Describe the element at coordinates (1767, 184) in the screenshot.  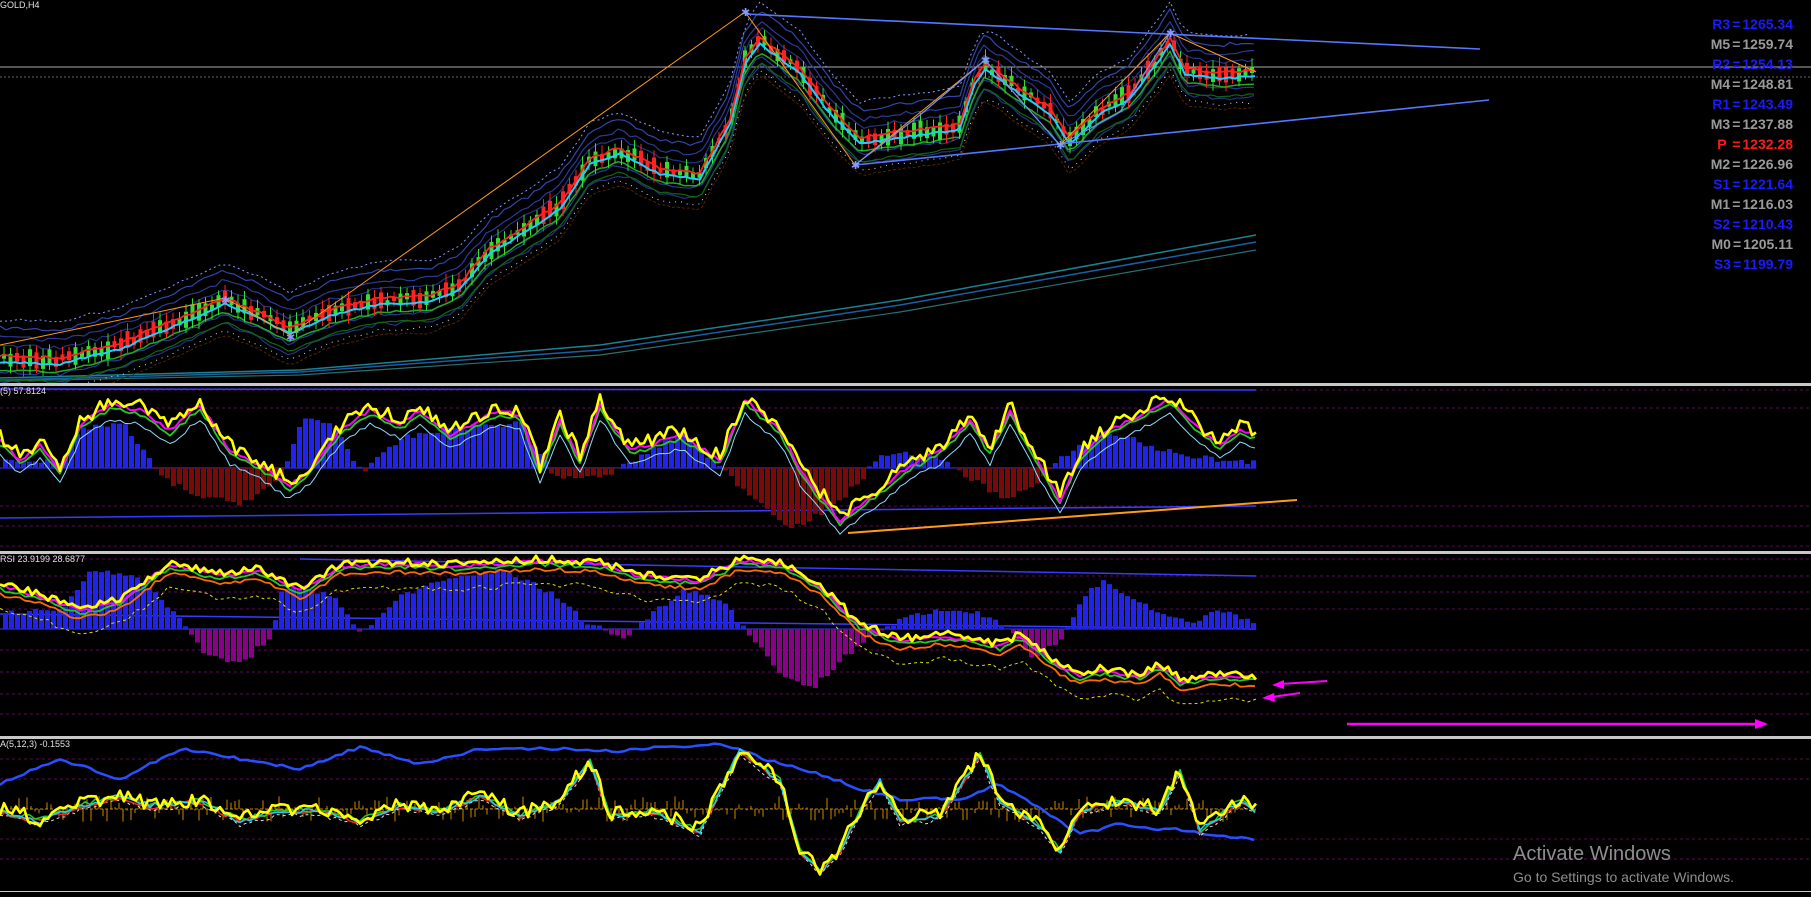
I see `pivot-value: 1221.64` at that location.